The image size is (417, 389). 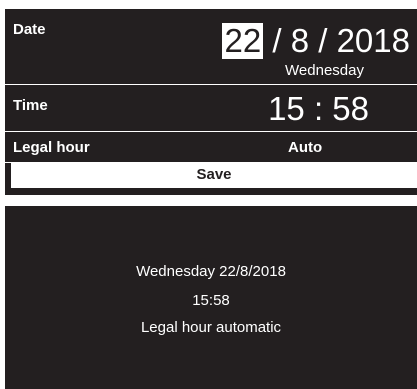 What do you see at coordinates (243, 41) in the screenshot?
I see `day-field: 22` at bounding box center [243, 41].